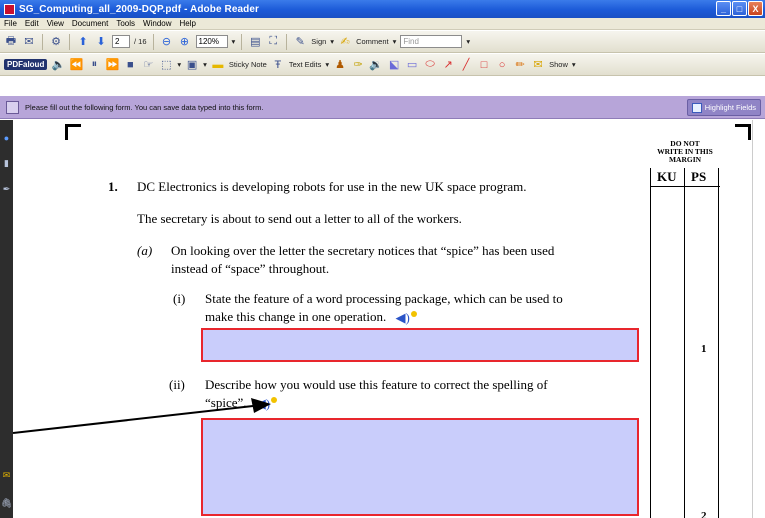 The image size is (765, 518). I want to click on answer-field-part-i, so click(420, 345).